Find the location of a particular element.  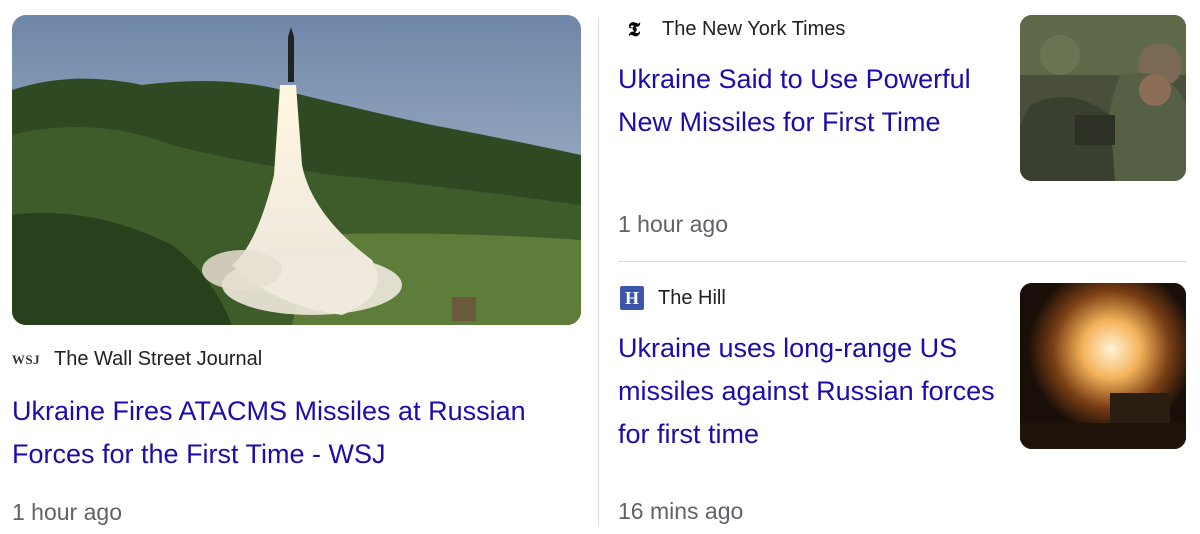

column-divider is located at coordinates (598, 272).